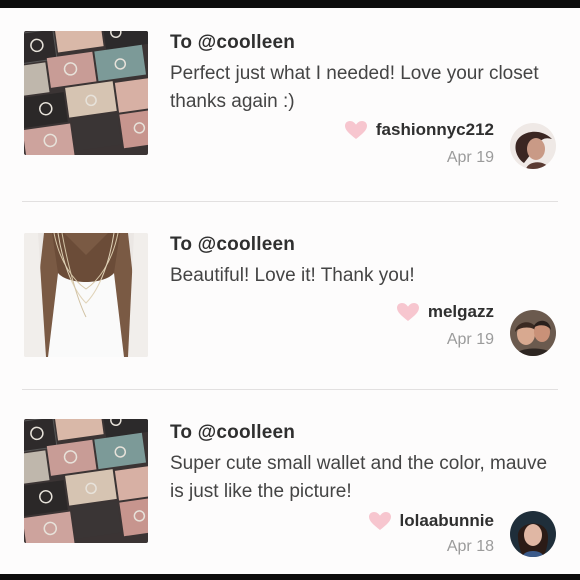 The height and width of the screenshot is (580, 580). I want to click on review-message: Beautiful! Love it! Thank you!, so click(292, 275).